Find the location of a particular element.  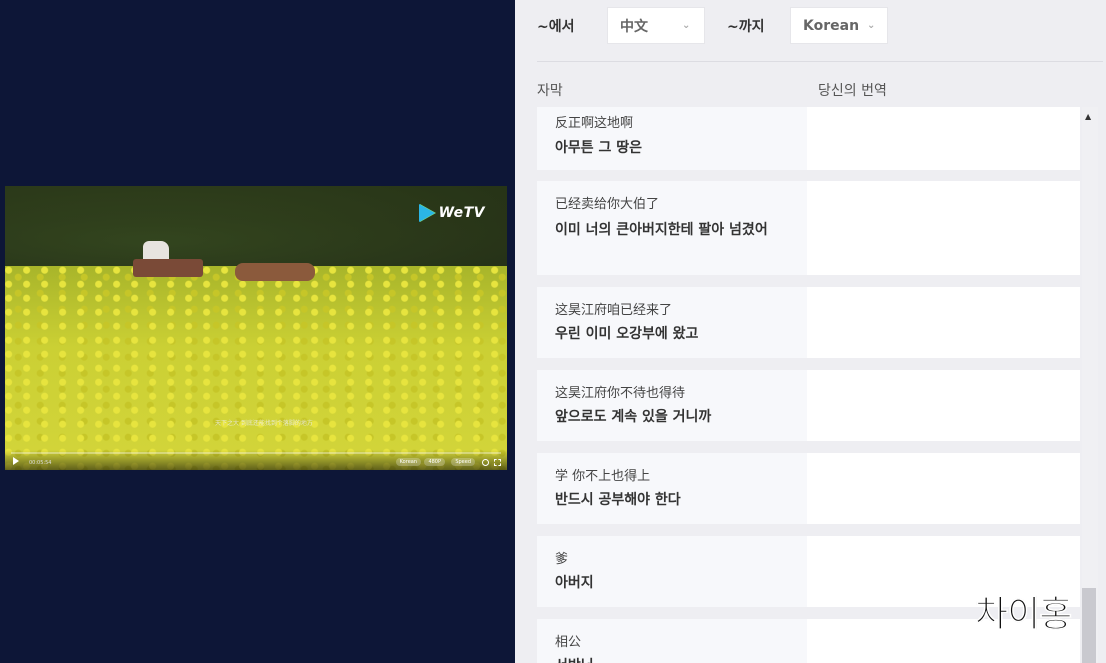

language-bar: ~에서 中文 ⌄ ~까지 Korean ⌄ is located at coordinates (810, 30).